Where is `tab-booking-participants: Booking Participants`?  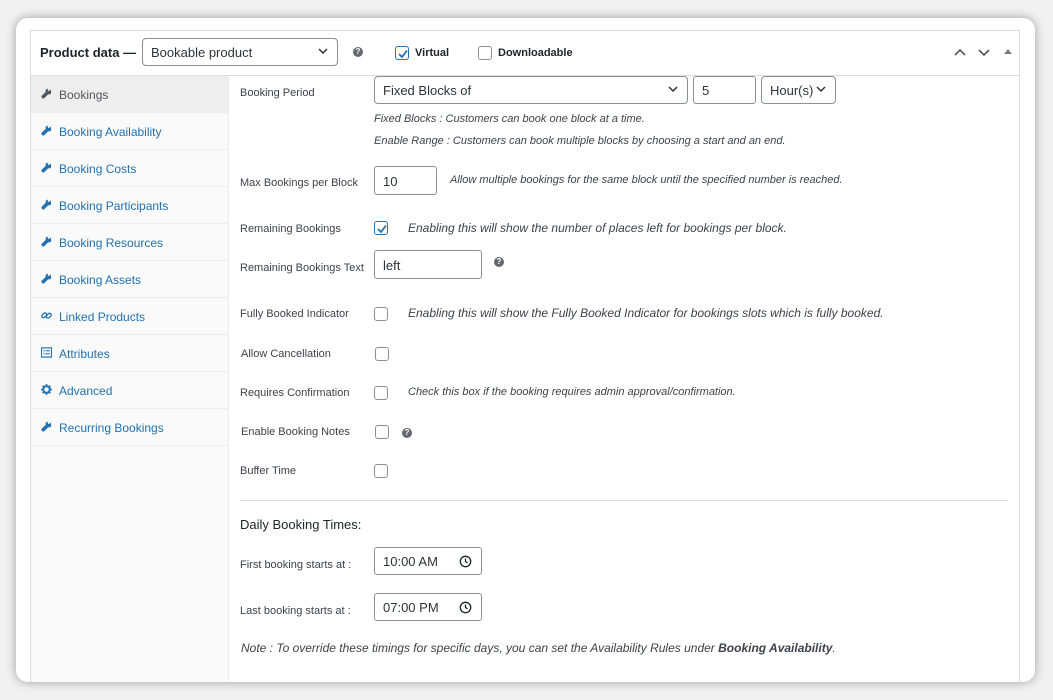
tab-booking-participants: Booking Participants is located at coordinates (130, 205).